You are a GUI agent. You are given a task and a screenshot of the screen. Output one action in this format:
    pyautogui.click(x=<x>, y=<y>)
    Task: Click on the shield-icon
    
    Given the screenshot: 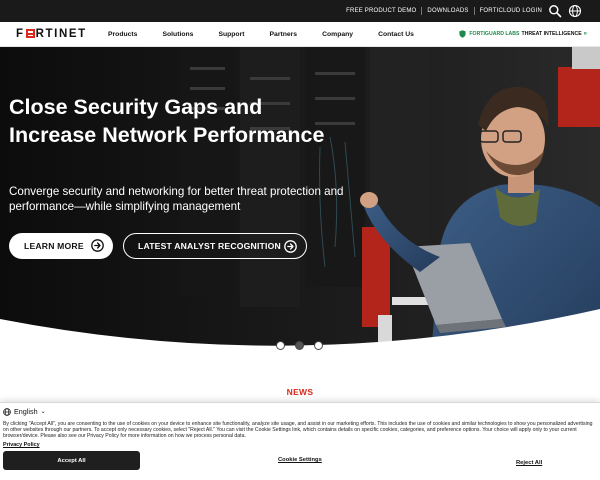 What is the action you would take?
    pyautogui.click(x=462, y=34)
    